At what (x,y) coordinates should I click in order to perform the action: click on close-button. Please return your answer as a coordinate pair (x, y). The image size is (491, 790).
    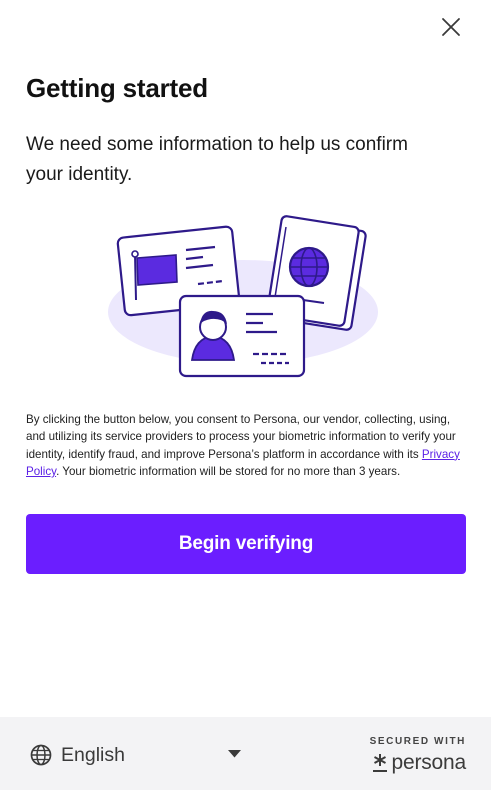
    Looking at the image, I should click on (451, 27).